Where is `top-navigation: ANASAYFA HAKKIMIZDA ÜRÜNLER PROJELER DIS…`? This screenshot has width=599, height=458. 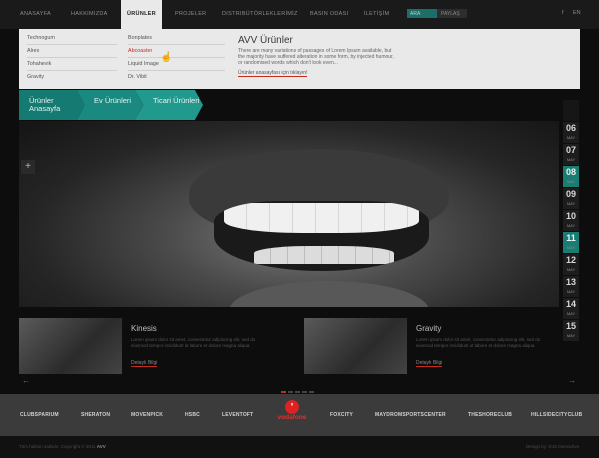 top-navigation: ANASAYFA HAKKIMIZDA ÜRÜNLER PROJELER DIS… is located at coordinates (299, 14).